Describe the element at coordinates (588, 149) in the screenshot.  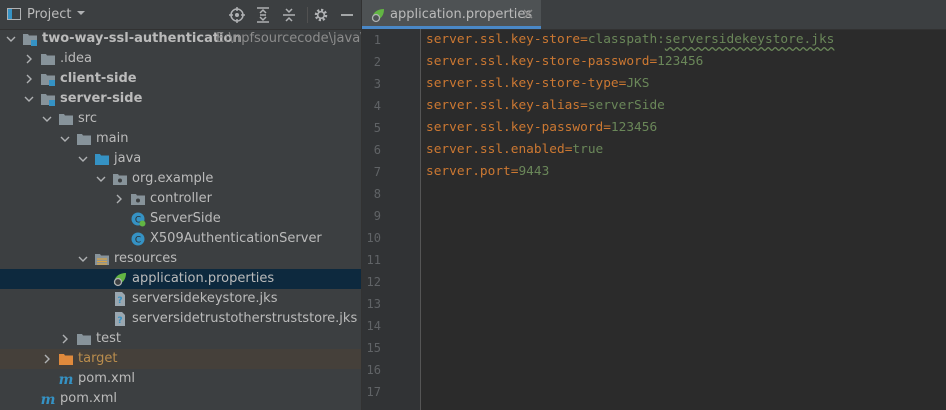
I see `property-value: true` at that location.